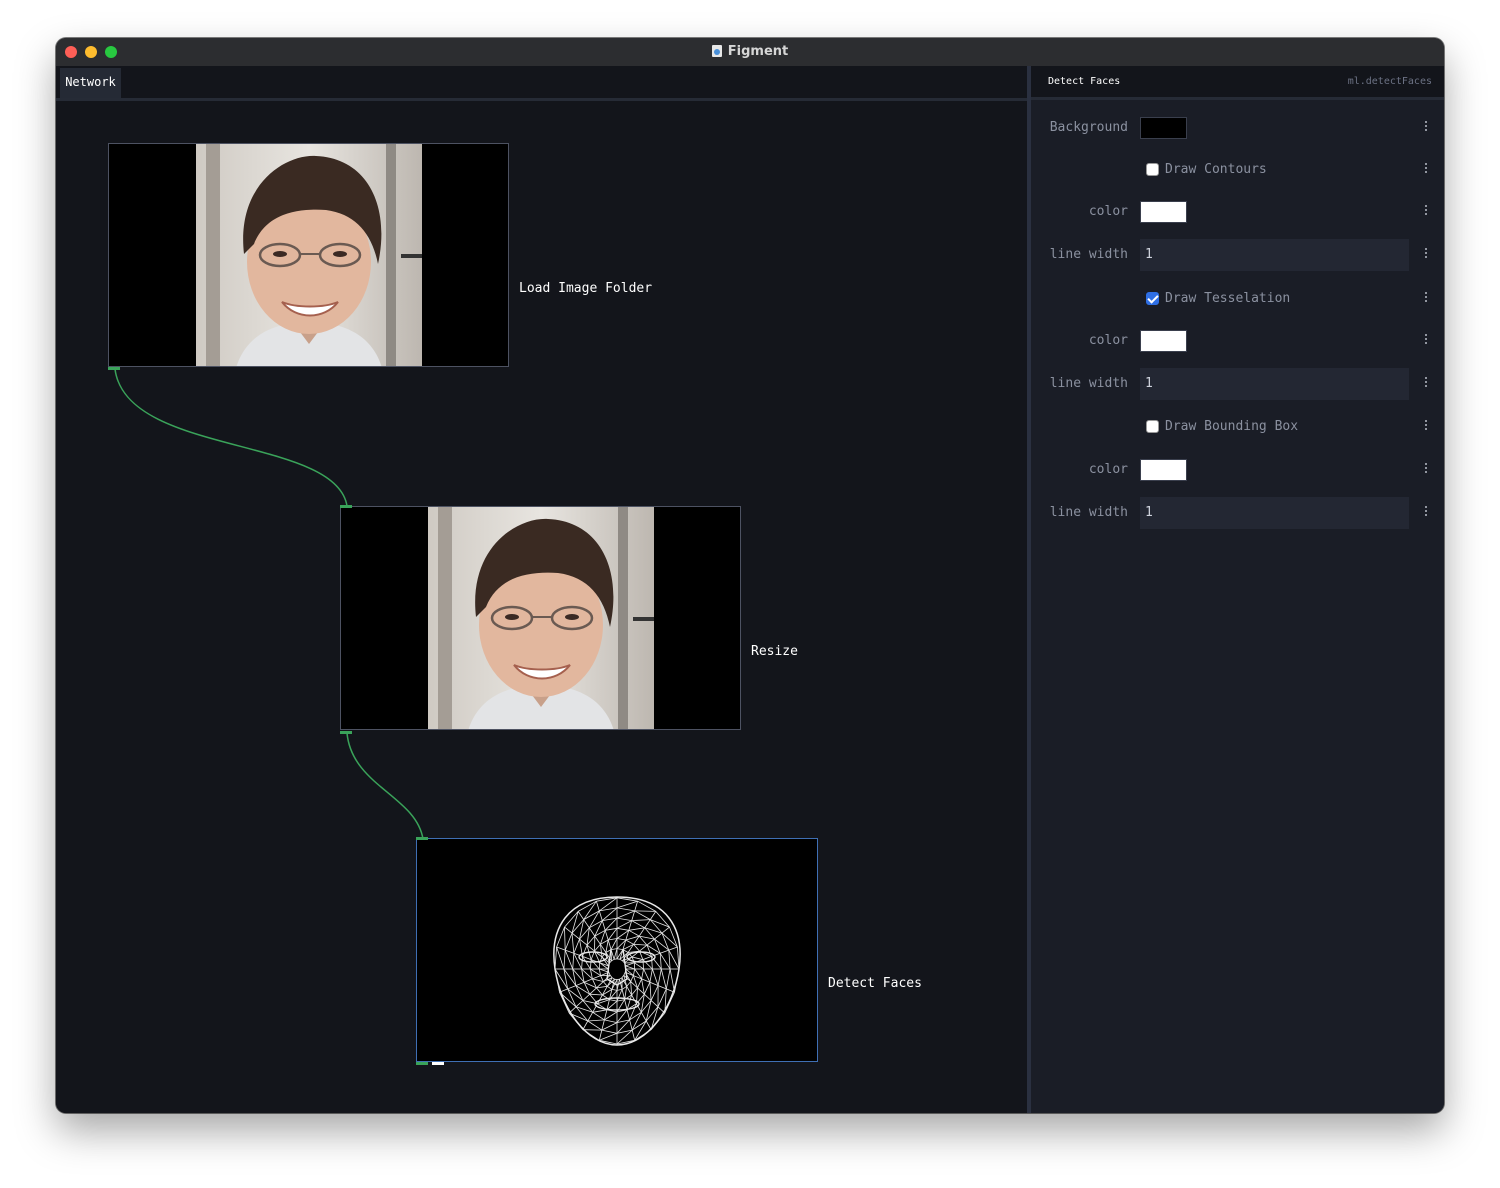 The height and width of the screenshot is (1188, 1500). What do you see at coordinates (422, 838) in the screenshot?
I see `input-port-detect-faces` at bounding box center [422, 838].